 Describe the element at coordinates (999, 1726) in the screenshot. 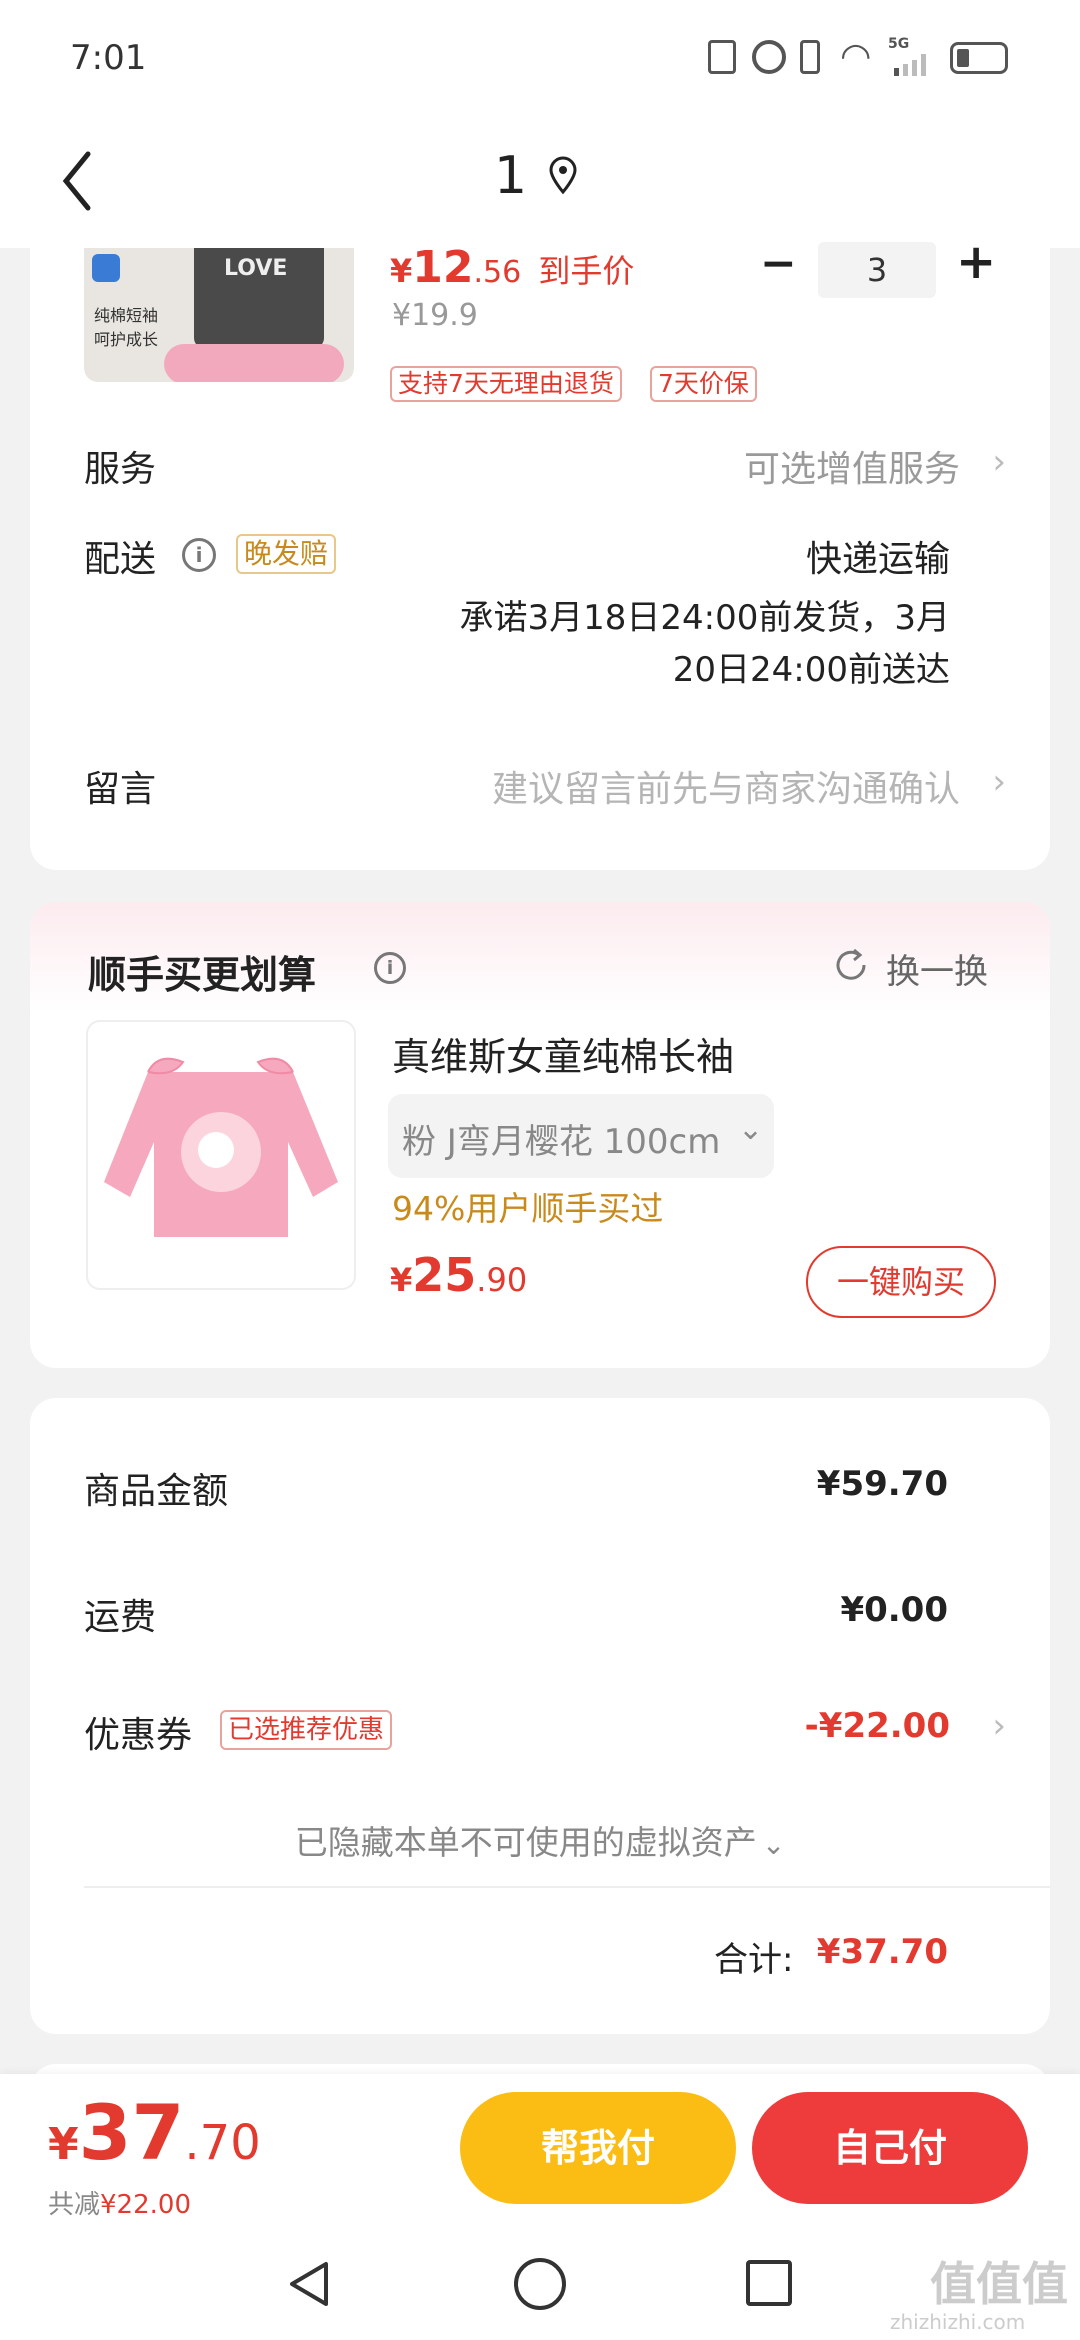

I see `coupon-chevron-icon: ›` at that location.